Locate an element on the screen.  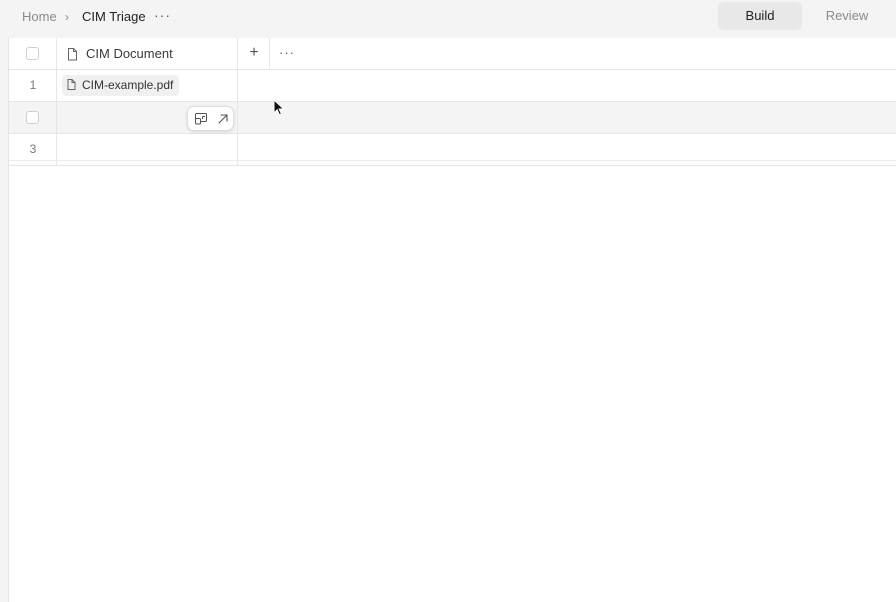
breadcrumb-current-page: CIM Triage is located at coordinates (114, 17).